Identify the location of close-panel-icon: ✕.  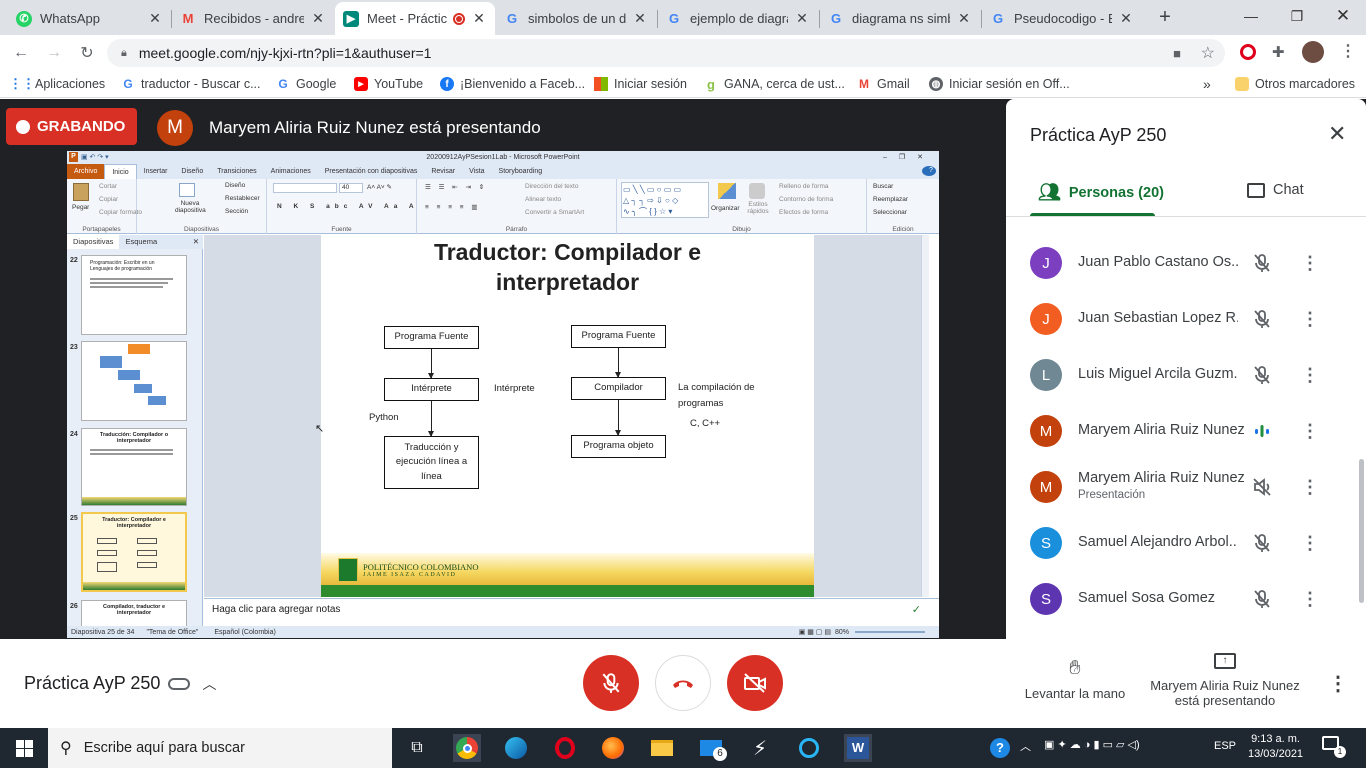
(1337, 134).